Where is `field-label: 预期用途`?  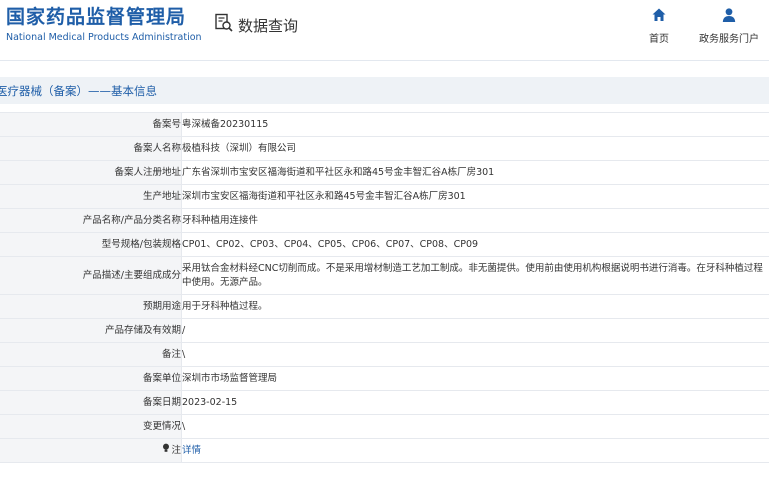
field-label: 预期用途 is located at coordinates (91, 306).